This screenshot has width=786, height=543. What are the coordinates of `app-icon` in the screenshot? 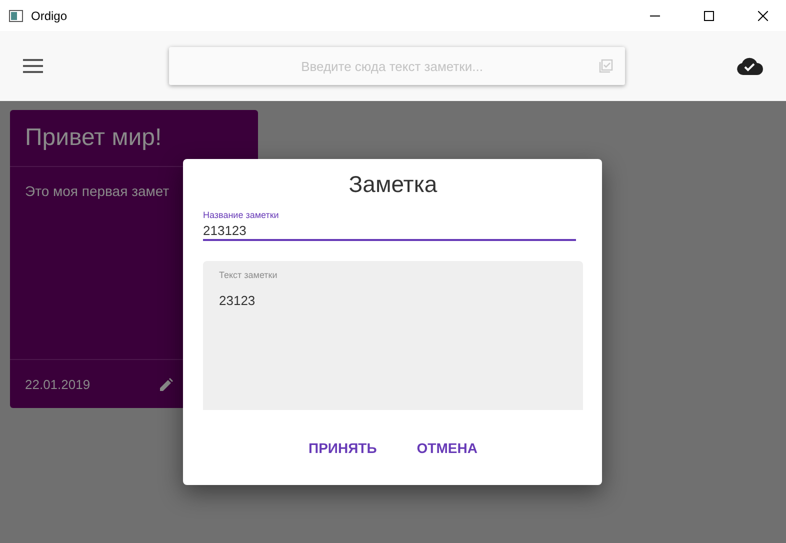 It's located at (16, 16).